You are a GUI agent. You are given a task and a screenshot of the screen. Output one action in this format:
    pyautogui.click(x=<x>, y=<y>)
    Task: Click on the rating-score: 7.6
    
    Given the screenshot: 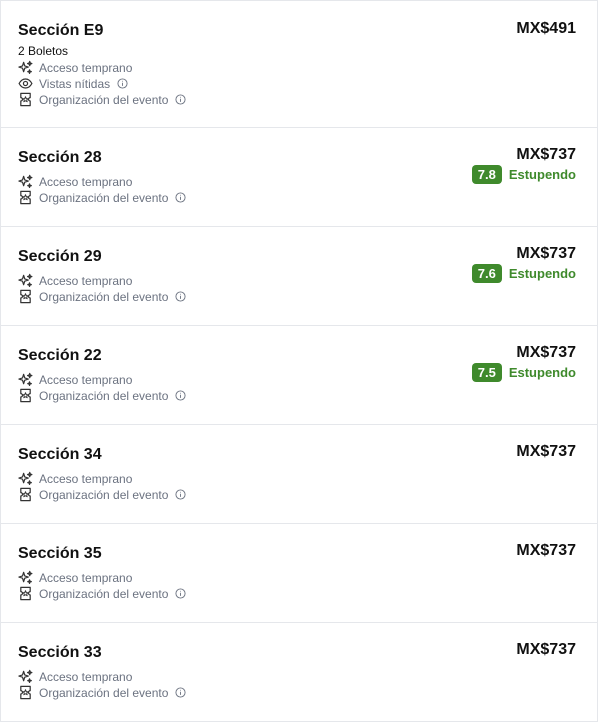 What is the action you would take?
    pyautogui.click(x=486, y=273)
    